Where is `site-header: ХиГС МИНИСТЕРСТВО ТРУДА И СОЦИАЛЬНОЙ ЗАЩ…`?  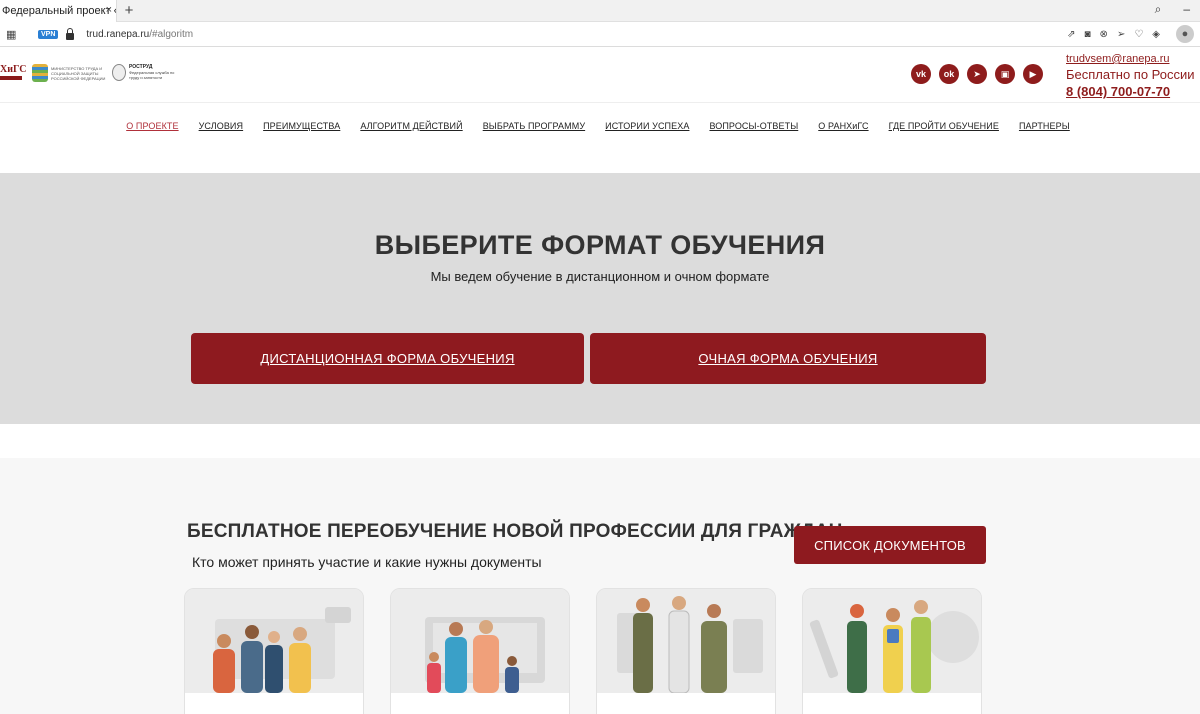
site-header: ХиГС МИНИСТЕРСТВО ТРУДА И СОЦИАЛЬНОЙ ЗАЩ… is located at coordinates (600, 75).